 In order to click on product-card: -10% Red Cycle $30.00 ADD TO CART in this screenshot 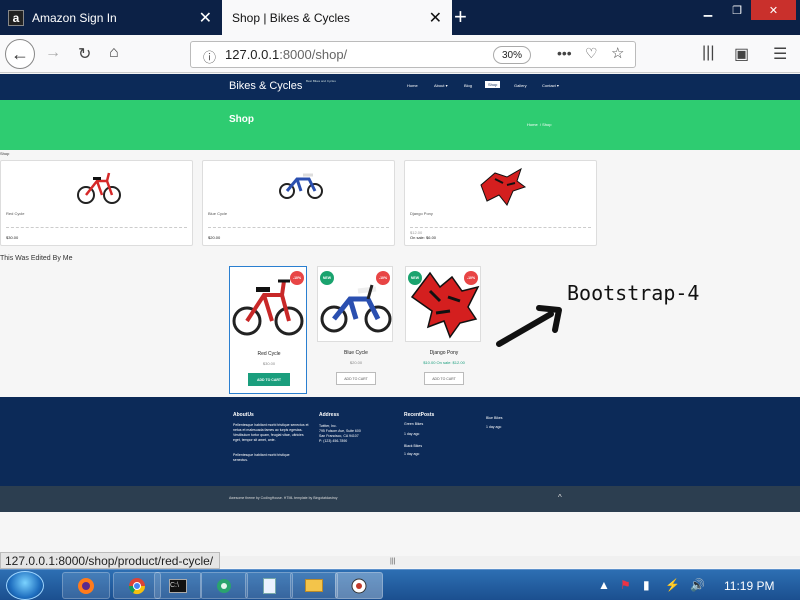, I will do `click(268, 330)`.